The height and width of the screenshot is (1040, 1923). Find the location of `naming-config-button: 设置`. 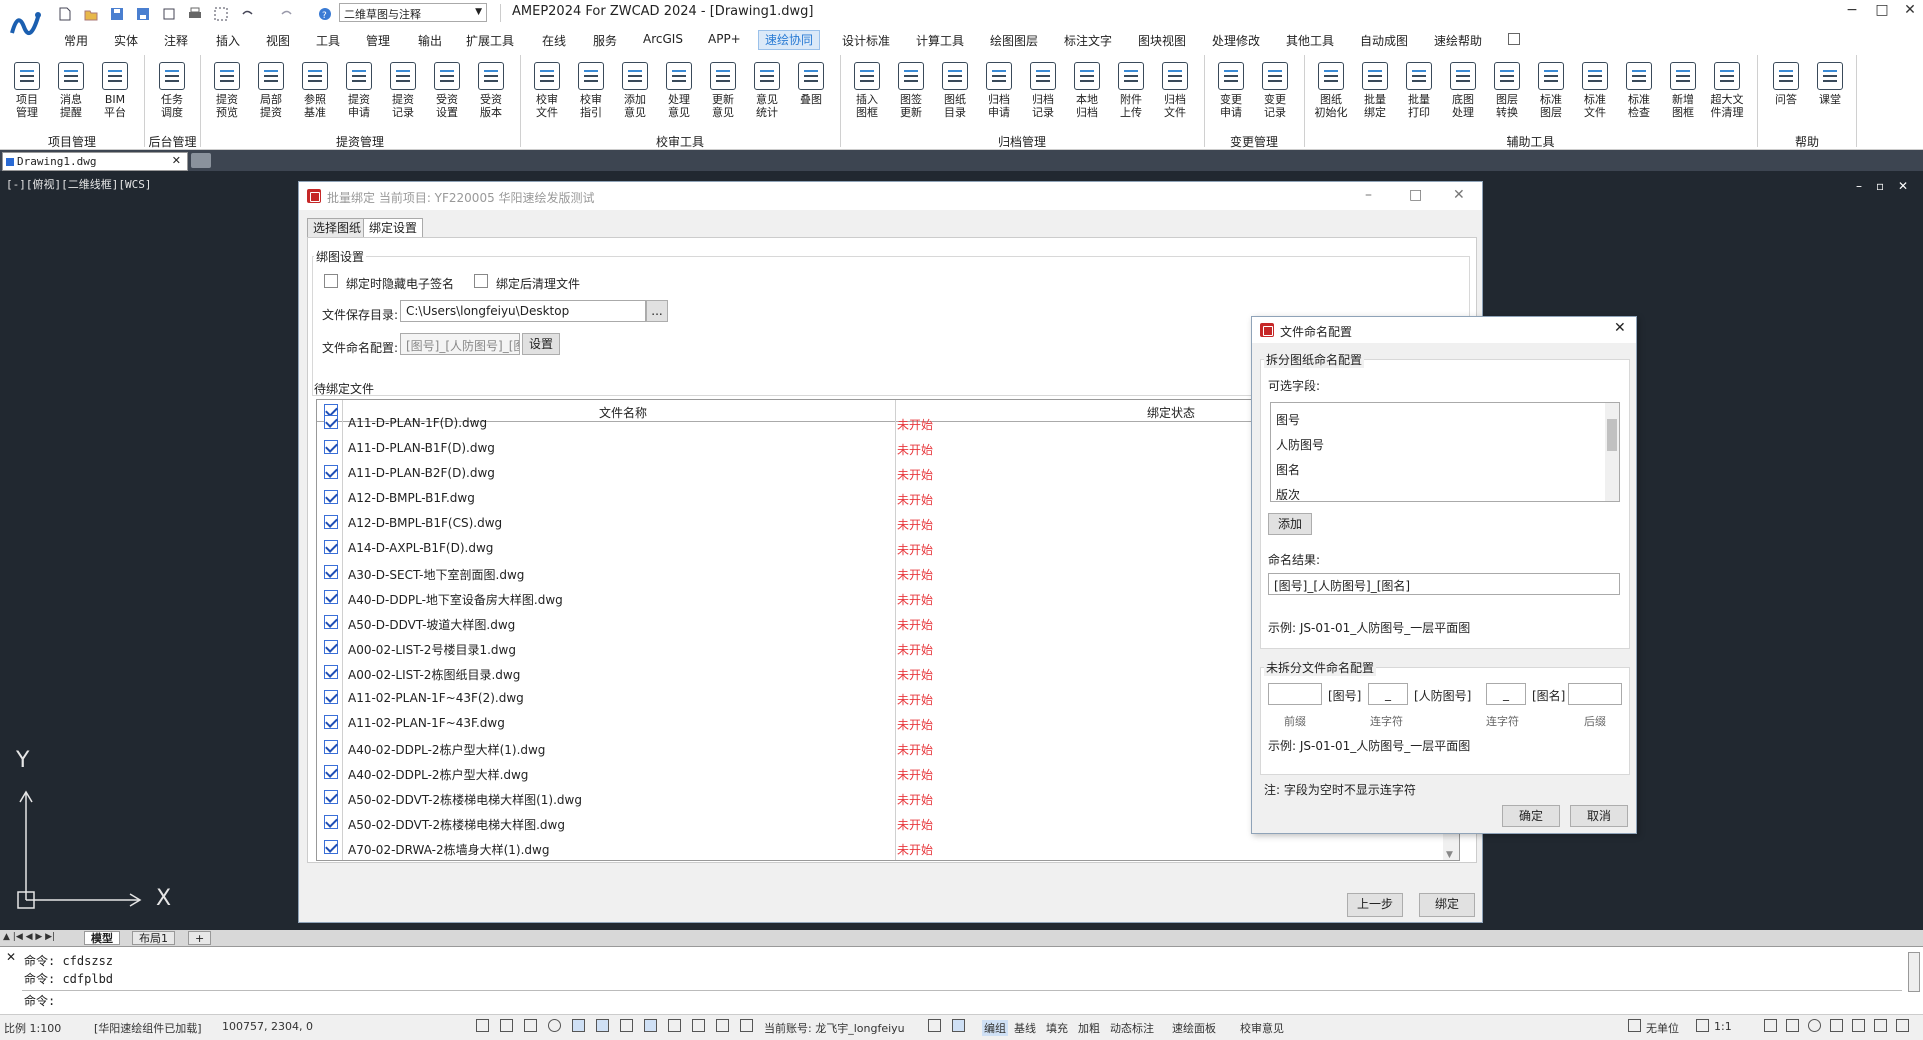

naming-config-button: 设置 is located at coordinates (541, 344).